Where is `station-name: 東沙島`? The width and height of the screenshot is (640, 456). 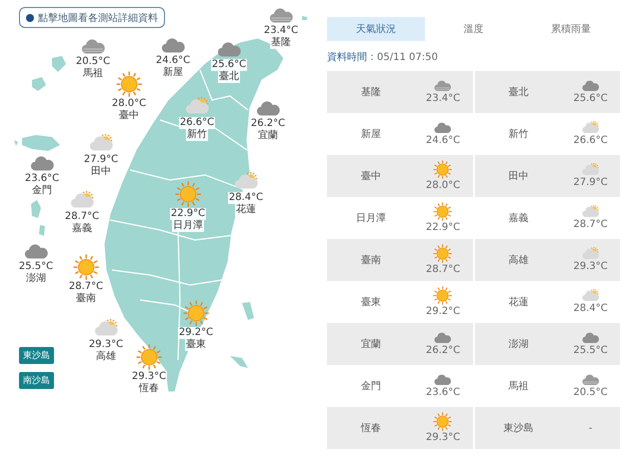 station-name: 東沙島 is located at coordinates (518, 428).